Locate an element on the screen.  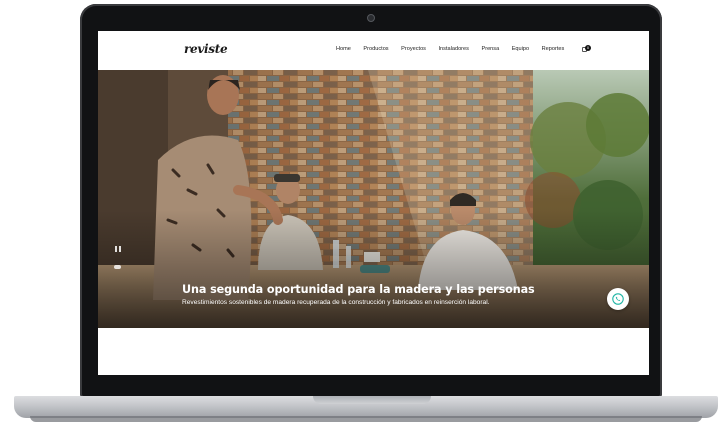
pause-icon is located at coordinates (118, 249).